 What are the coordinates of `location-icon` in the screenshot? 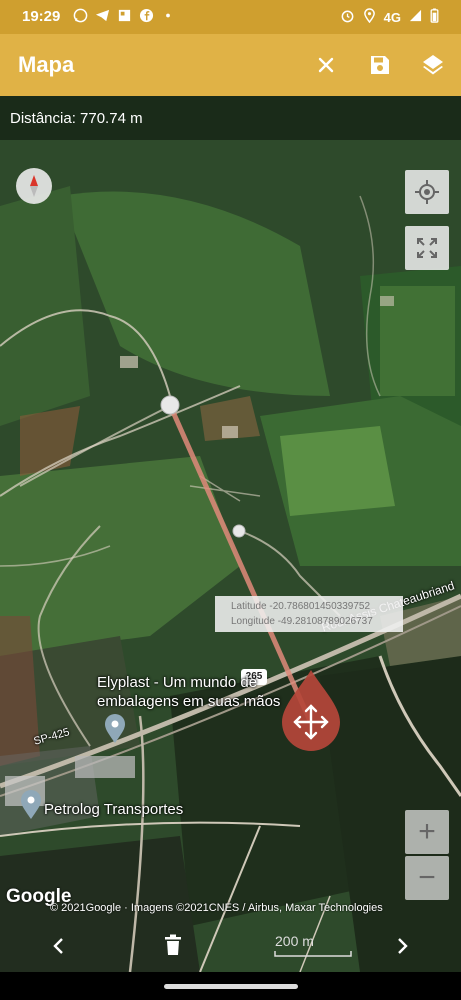 It's located at (369, 17).